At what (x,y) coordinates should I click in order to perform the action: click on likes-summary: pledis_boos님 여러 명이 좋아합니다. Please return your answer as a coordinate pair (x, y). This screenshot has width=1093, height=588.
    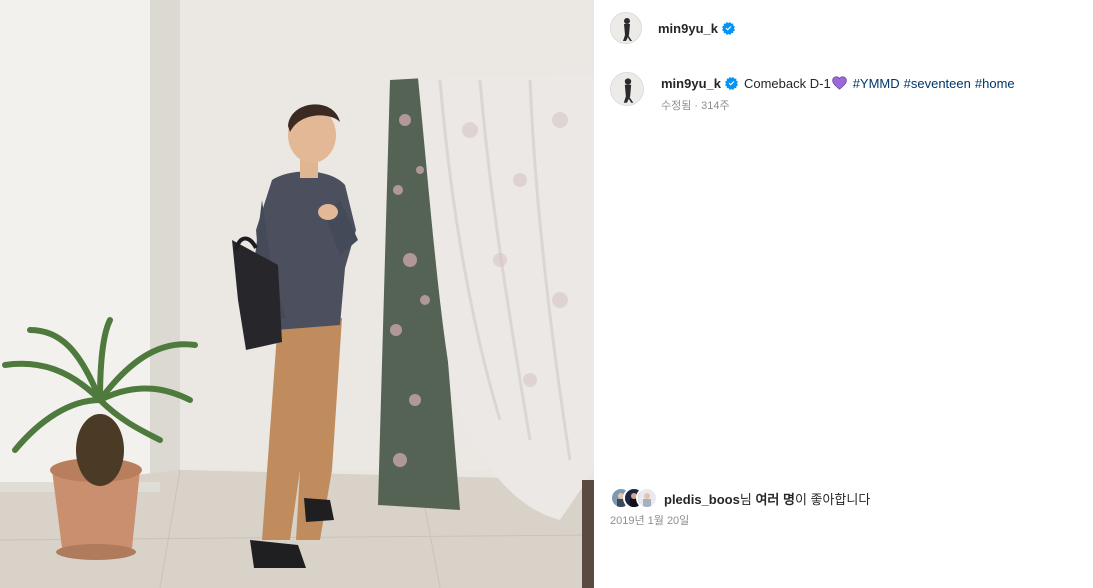
    Looking at the image, I should click on (767, 498).